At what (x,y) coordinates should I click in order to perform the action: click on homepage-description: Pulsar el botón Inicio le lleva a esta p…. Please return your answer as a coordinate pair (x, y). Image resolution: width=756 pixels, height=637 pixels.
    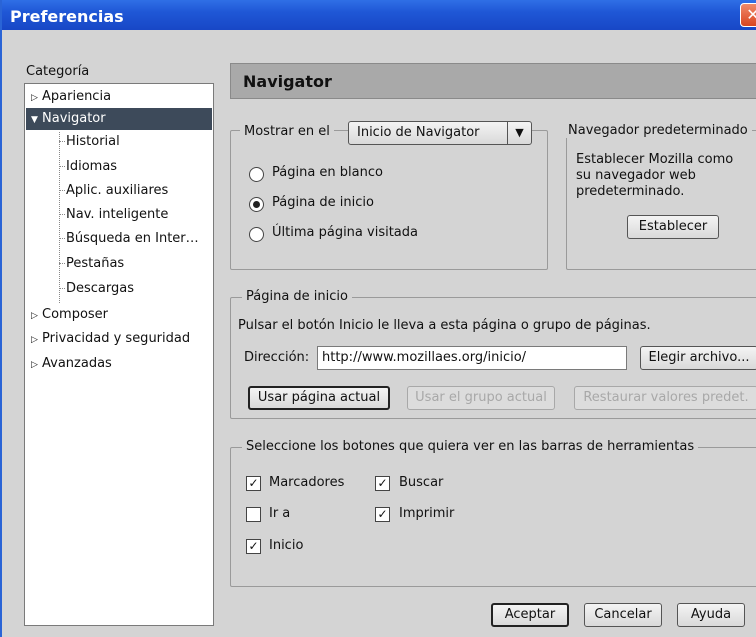
    Looking at the image, I should click on (444, 325).